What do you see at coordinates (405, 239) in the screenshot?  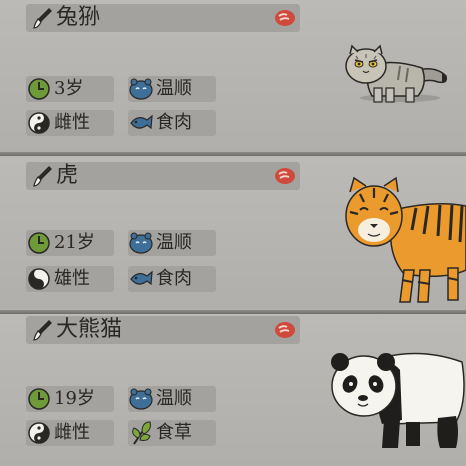 I see `tiger-image` at bounding box center [405, 239].